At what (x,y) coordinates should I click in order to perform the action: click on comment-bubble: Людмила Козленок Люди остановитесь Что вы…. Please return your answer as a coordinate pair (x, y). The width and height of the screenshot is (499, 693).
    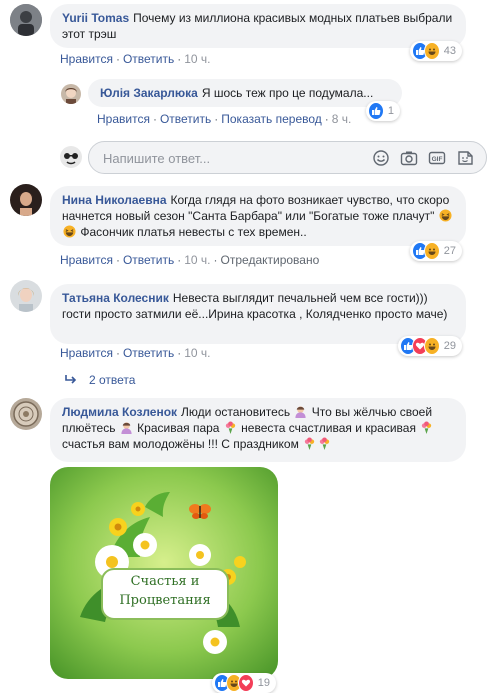
    Looking at the image, I should click on (258, 430).